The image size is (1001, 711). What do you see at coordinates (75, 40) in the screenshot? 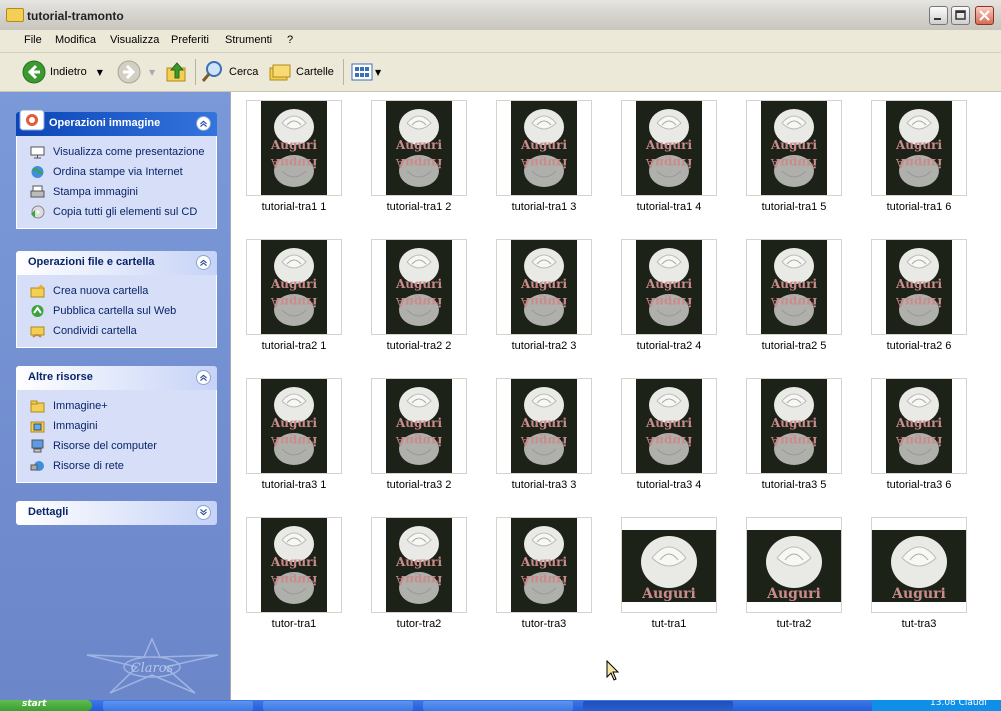
I see `menu-edit: Modifica` at bounding box center [75, 40].